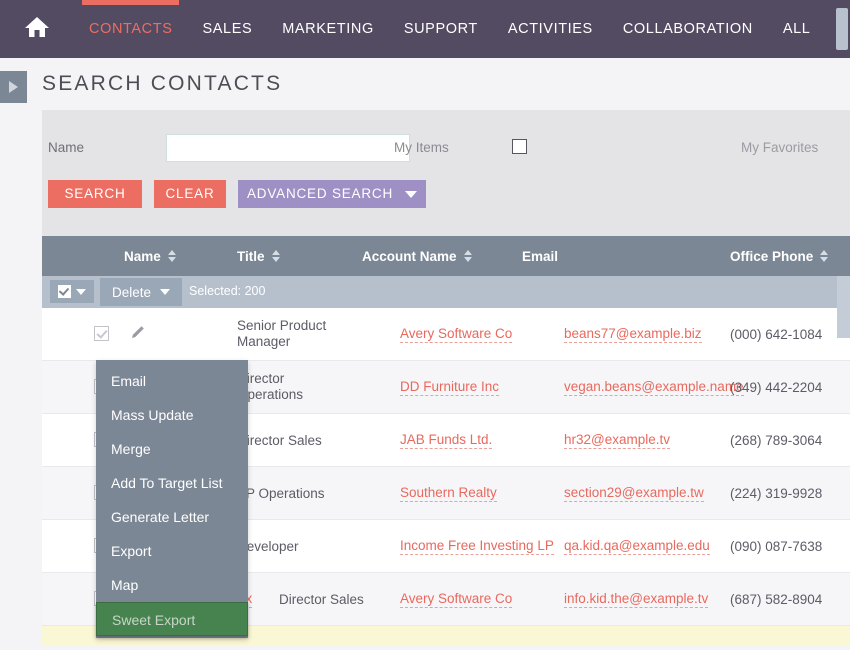 The height and width of the screenshot is (650, 850). I want to click on account-link: JAB Funds Ltd., so click(446, 440).